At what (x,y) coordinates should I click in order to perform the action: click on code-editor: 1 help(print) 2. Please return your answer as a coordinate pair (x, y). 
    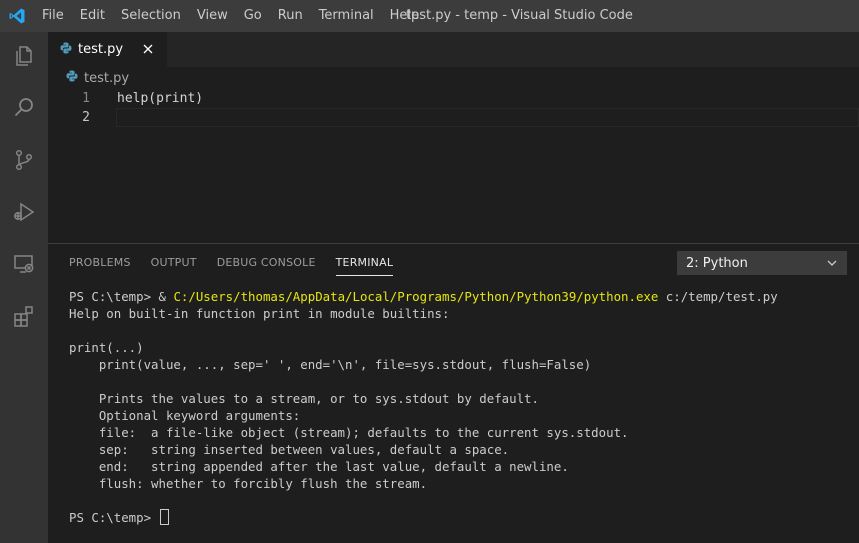
    Looking at the image, I should click on (453, 108).